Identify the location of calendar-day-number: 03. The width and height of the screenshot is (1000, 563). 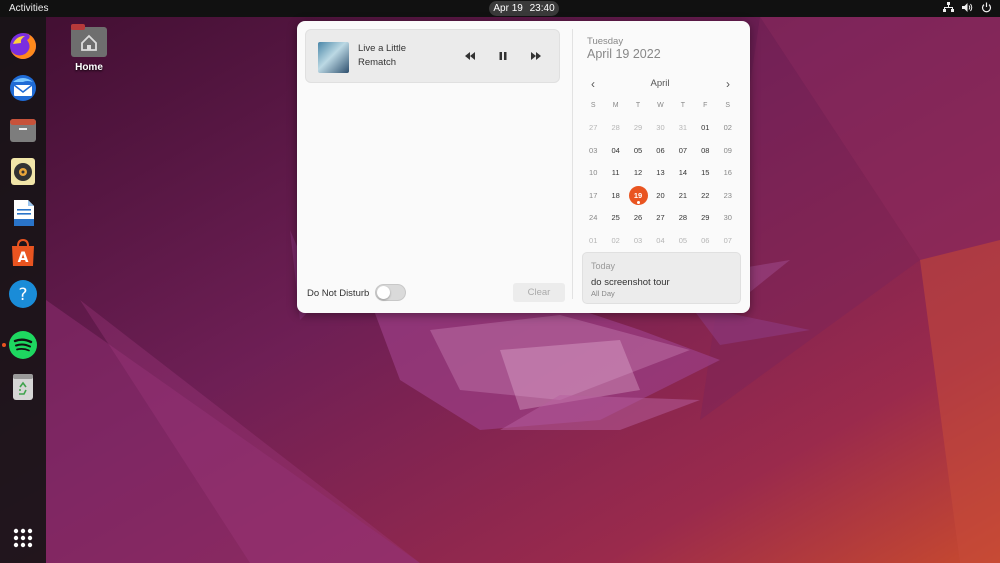
(638, 240).